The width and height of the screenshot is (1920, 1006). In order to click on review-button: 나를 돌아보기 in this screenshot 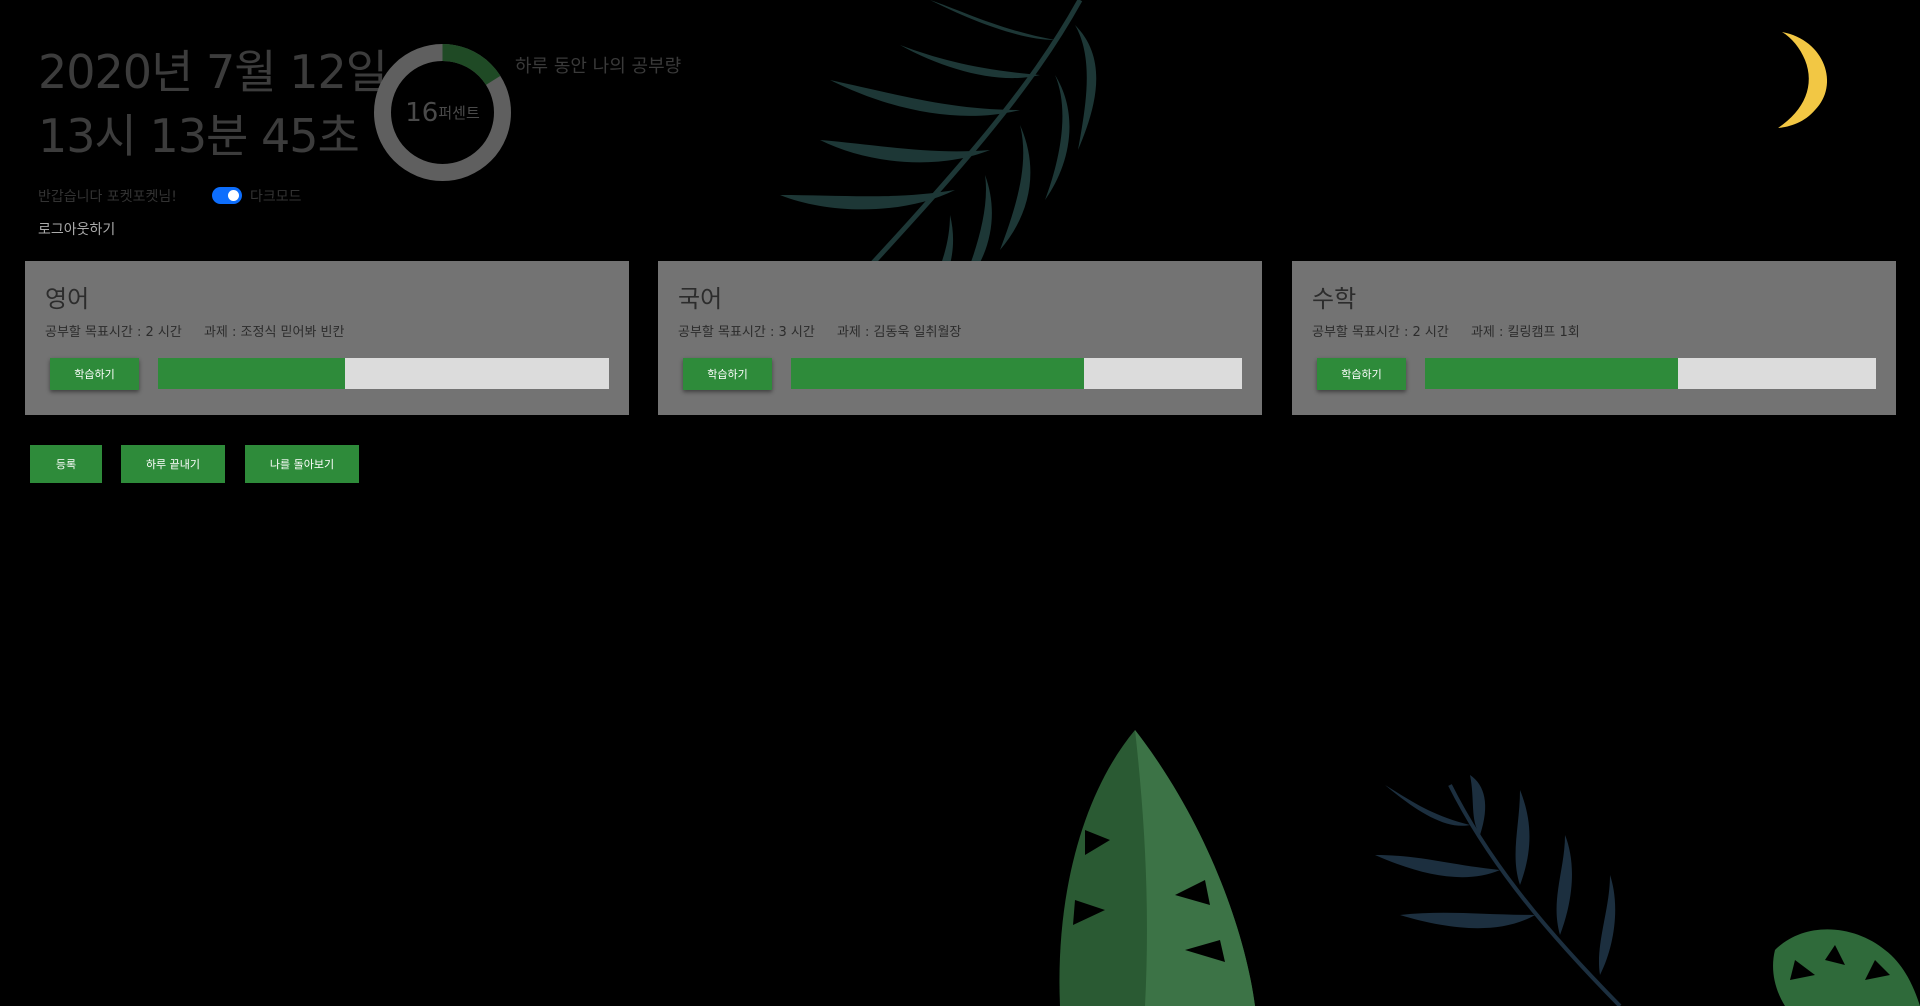, I will do `click(302, 464)`.